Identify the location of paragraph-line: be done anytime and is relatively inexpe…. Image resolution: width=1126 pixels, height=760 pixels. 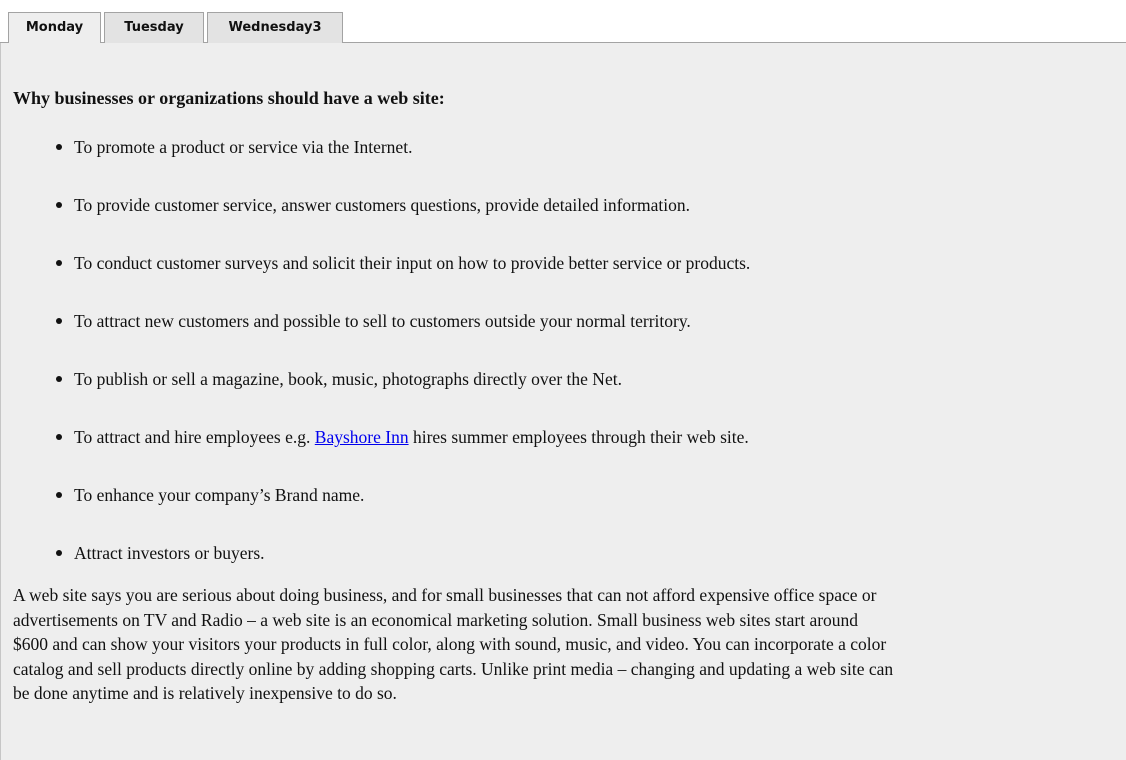
(205, 693).